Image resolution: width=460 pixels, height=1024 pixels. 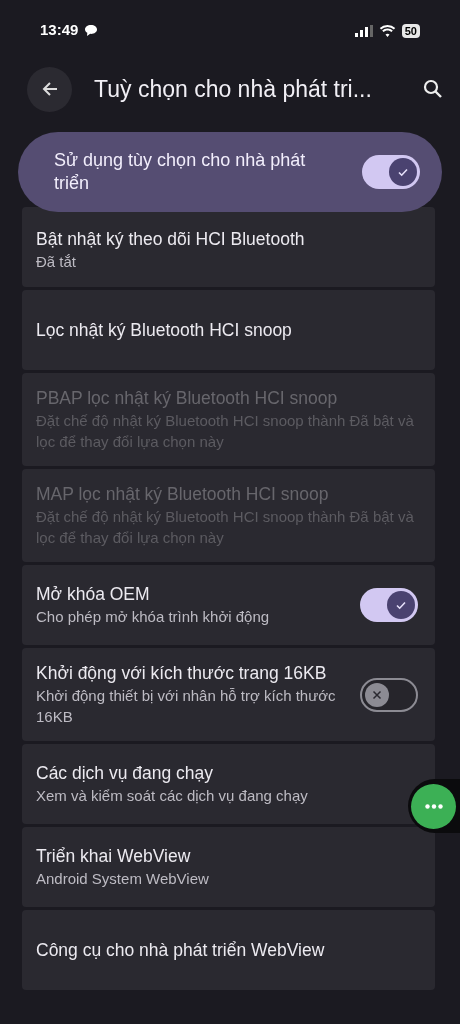 I want to click on battery-level: 50, so click(x=410, y=30).